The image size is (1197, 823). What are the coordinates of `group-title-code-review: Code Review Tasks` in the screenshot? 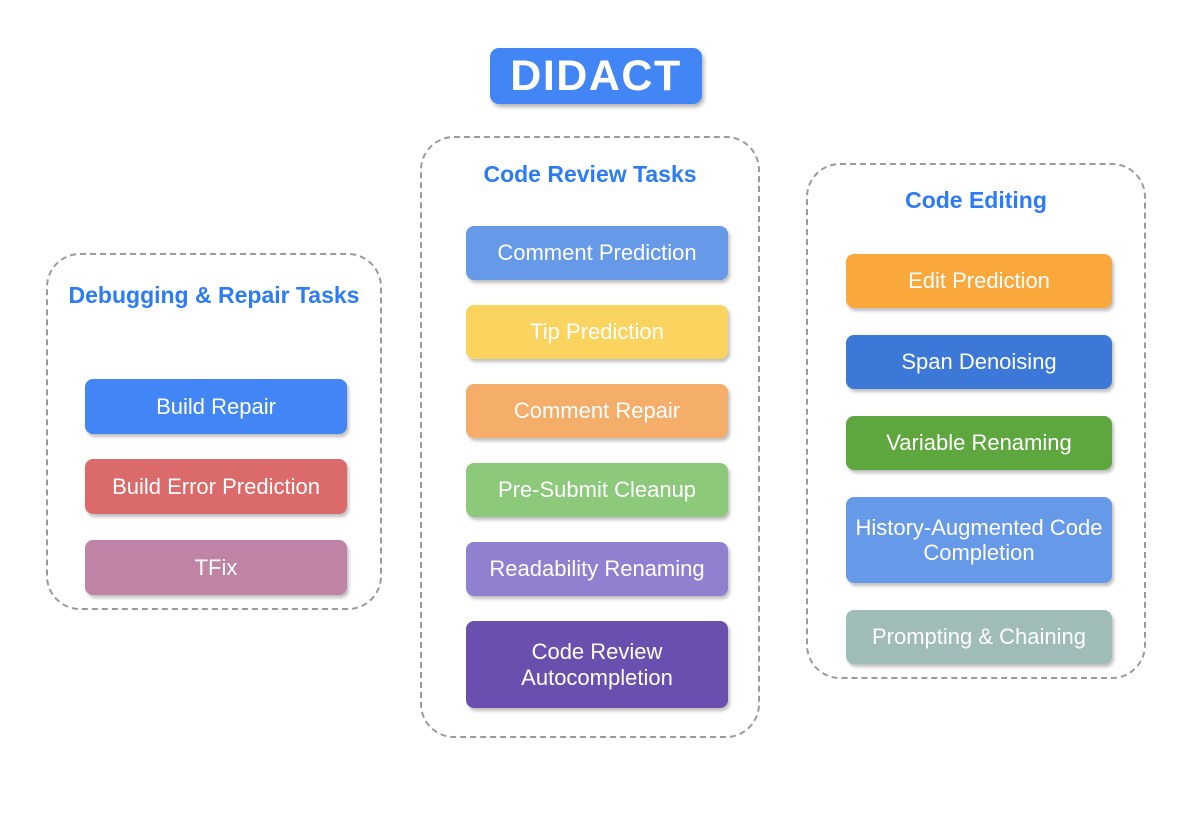 It's located at (590, 174).